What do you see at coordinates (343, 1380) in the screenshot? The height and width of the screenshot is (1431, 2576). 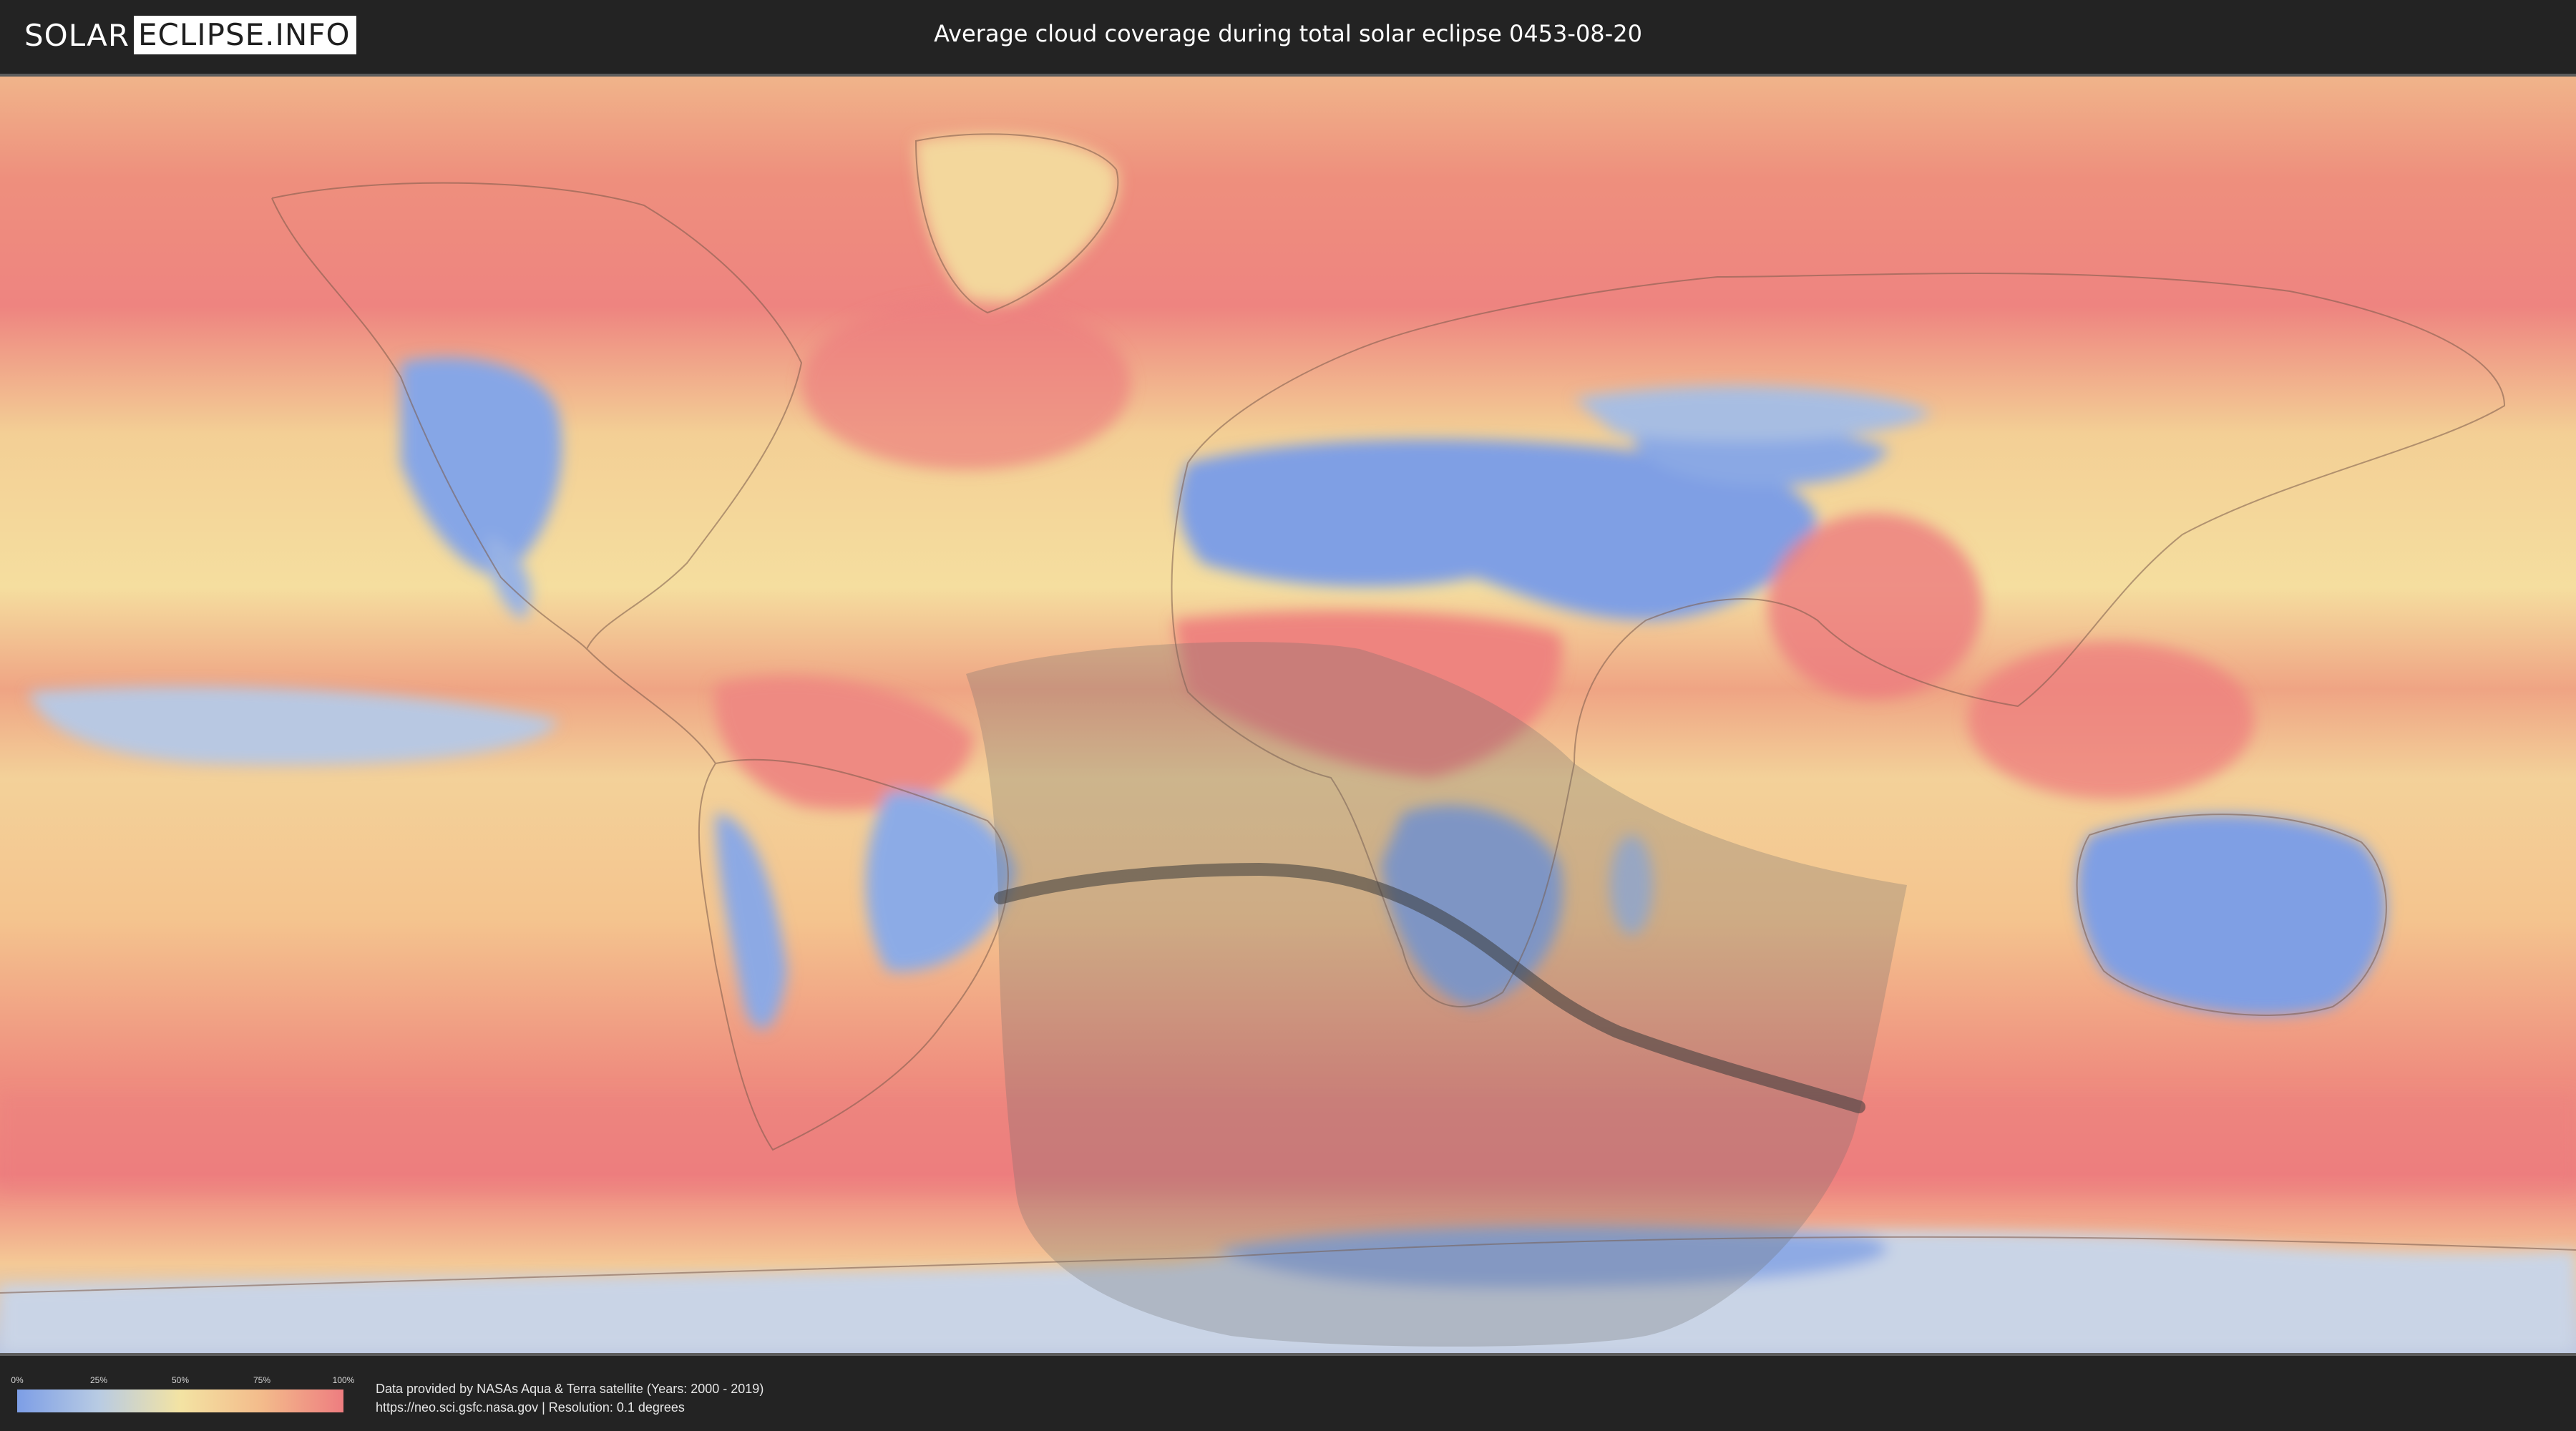 I see `legend-tick-100: 100%` at bounding box center [343, 1380].